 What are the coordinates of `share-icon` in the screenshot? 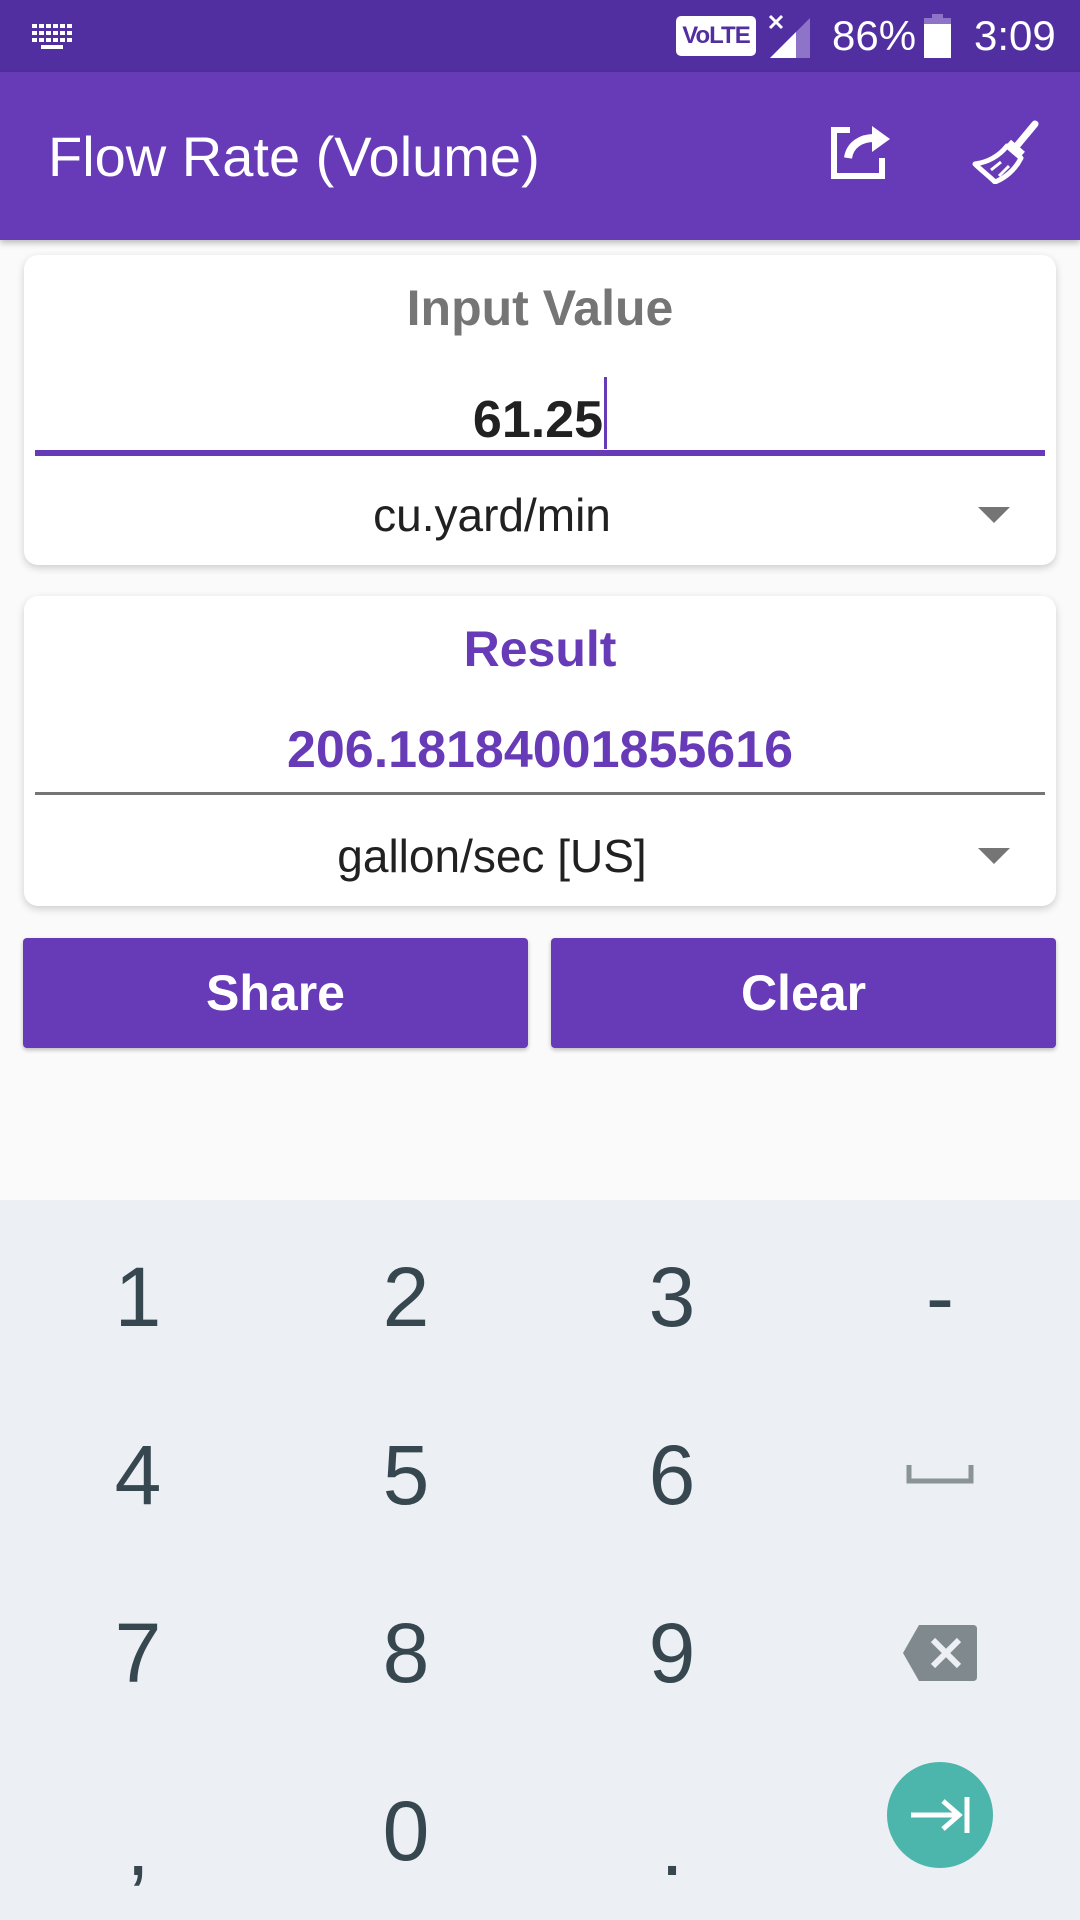 It's located at (860, 152).